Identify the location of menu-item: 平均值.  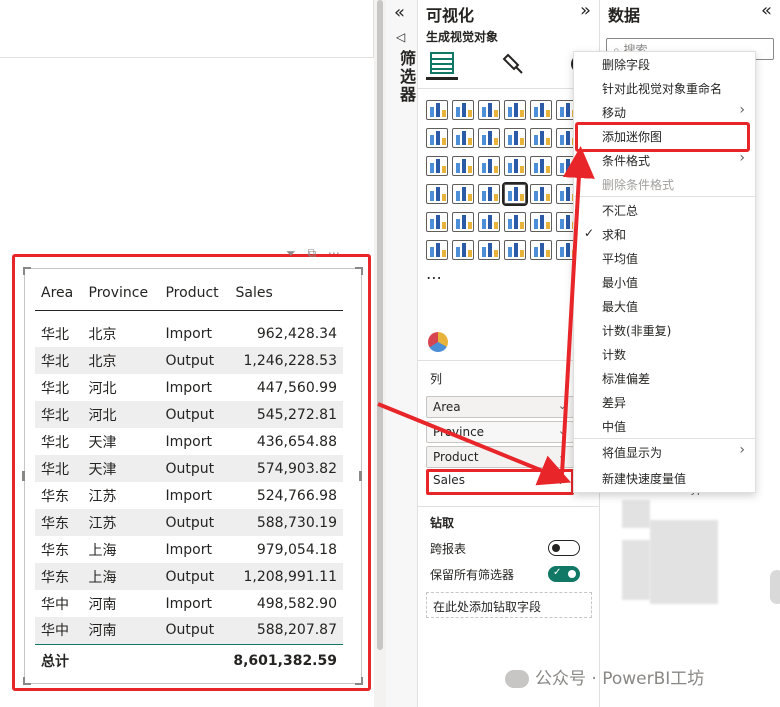
(620, 258).